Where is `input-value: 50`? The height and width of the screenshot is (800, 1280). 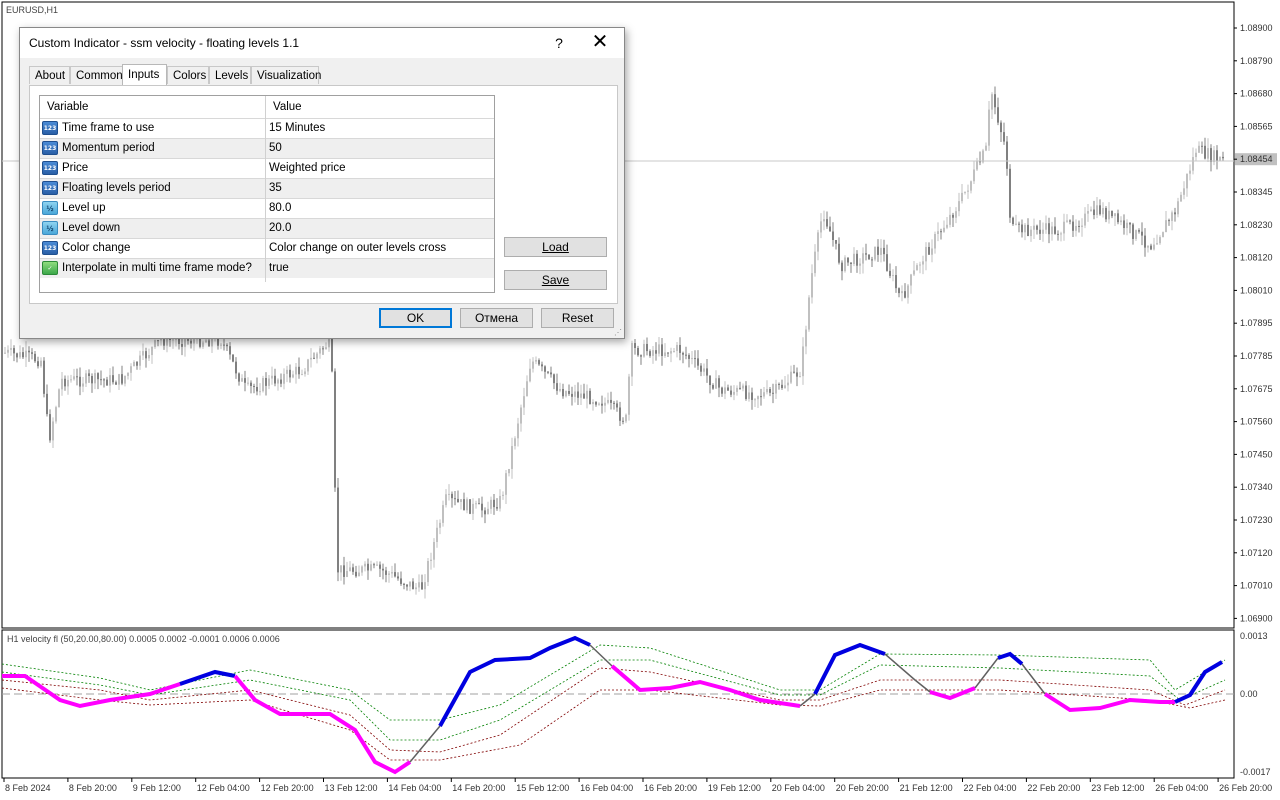
input-value: 50 is located at coordinates (275, 148).